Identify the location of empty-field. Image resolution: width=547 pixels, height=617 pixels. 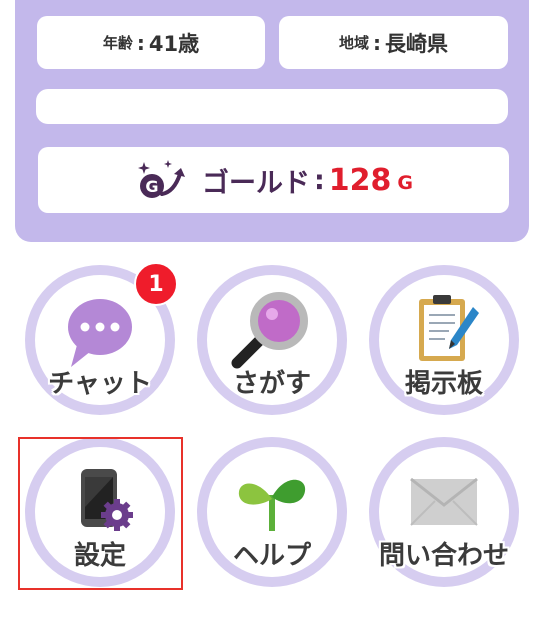
(272, 106).